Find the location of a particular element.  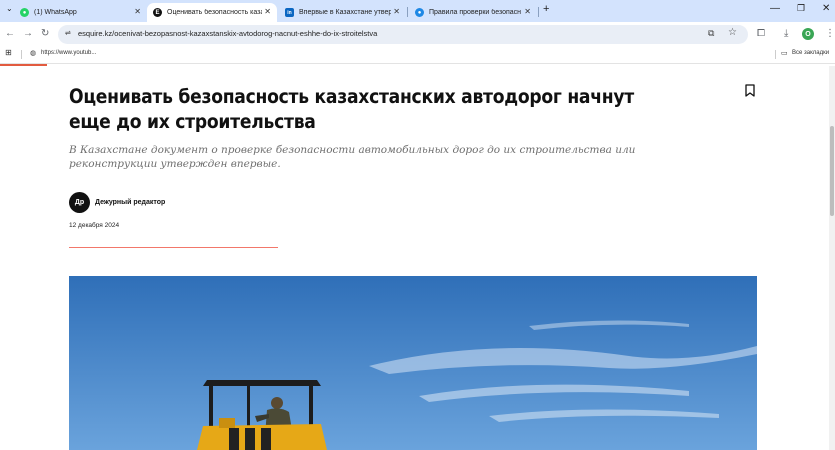

author-name: Дежурный редактор is located at coordinates (130, 202).